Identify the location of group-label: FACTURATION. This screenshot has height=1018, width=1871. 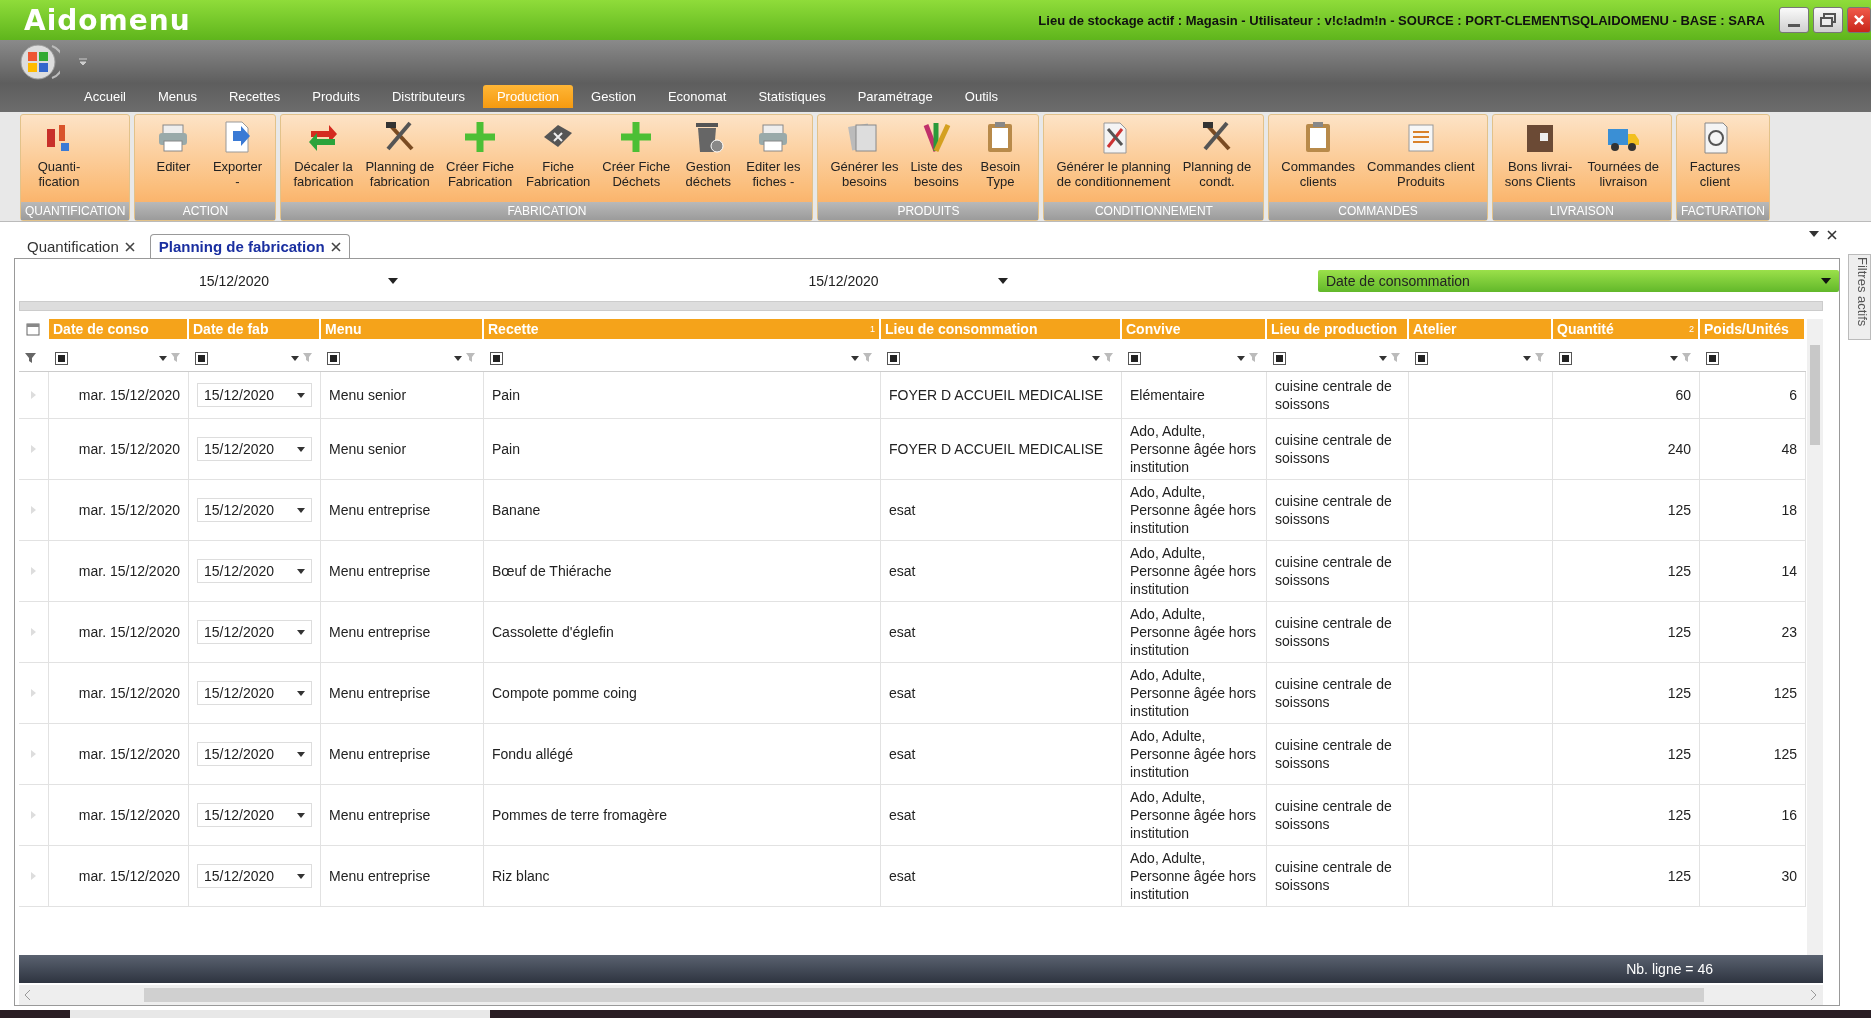
(1723, 211).